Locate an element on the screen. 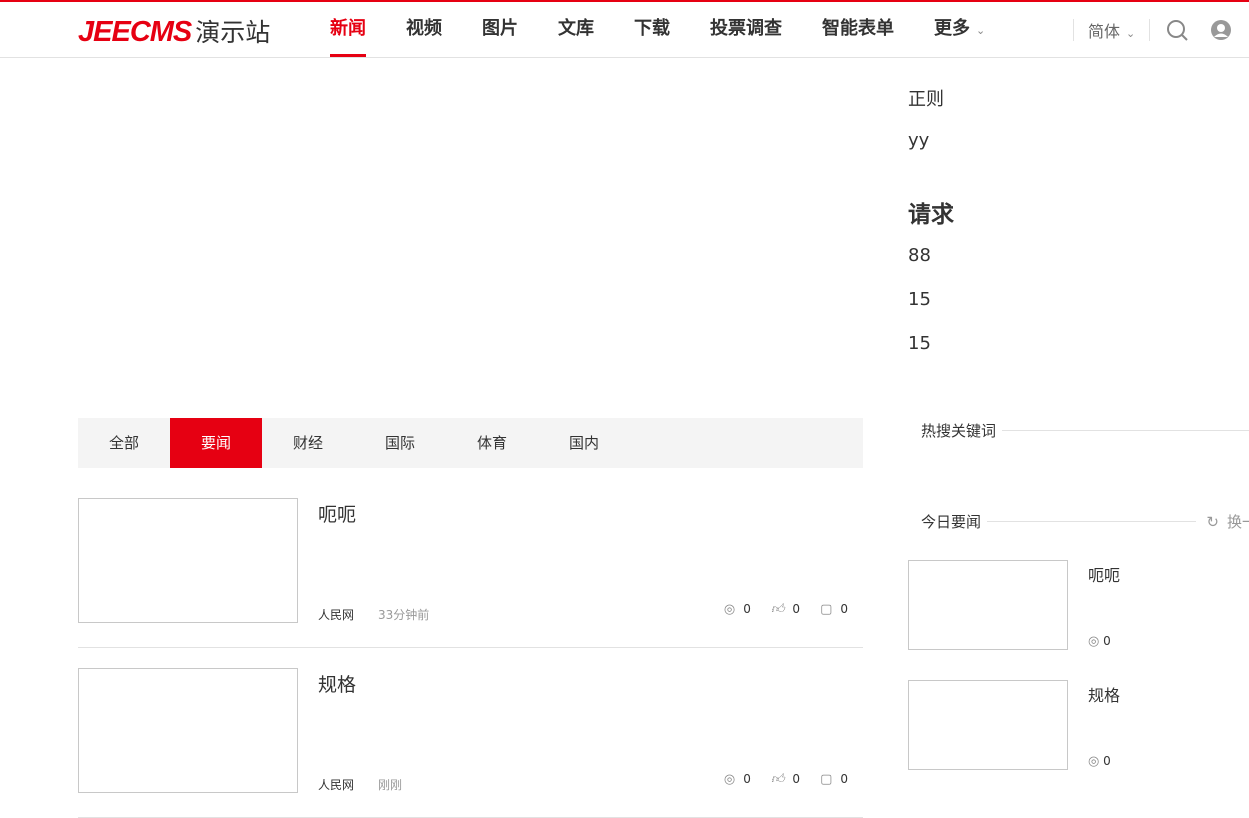 The height and width of the screenshot is (818, 1249). article-item: 规格 人民网 刚刚 ◎ 0 👍︎ 0 ▢ 0 is located at coordinates (470, 743).